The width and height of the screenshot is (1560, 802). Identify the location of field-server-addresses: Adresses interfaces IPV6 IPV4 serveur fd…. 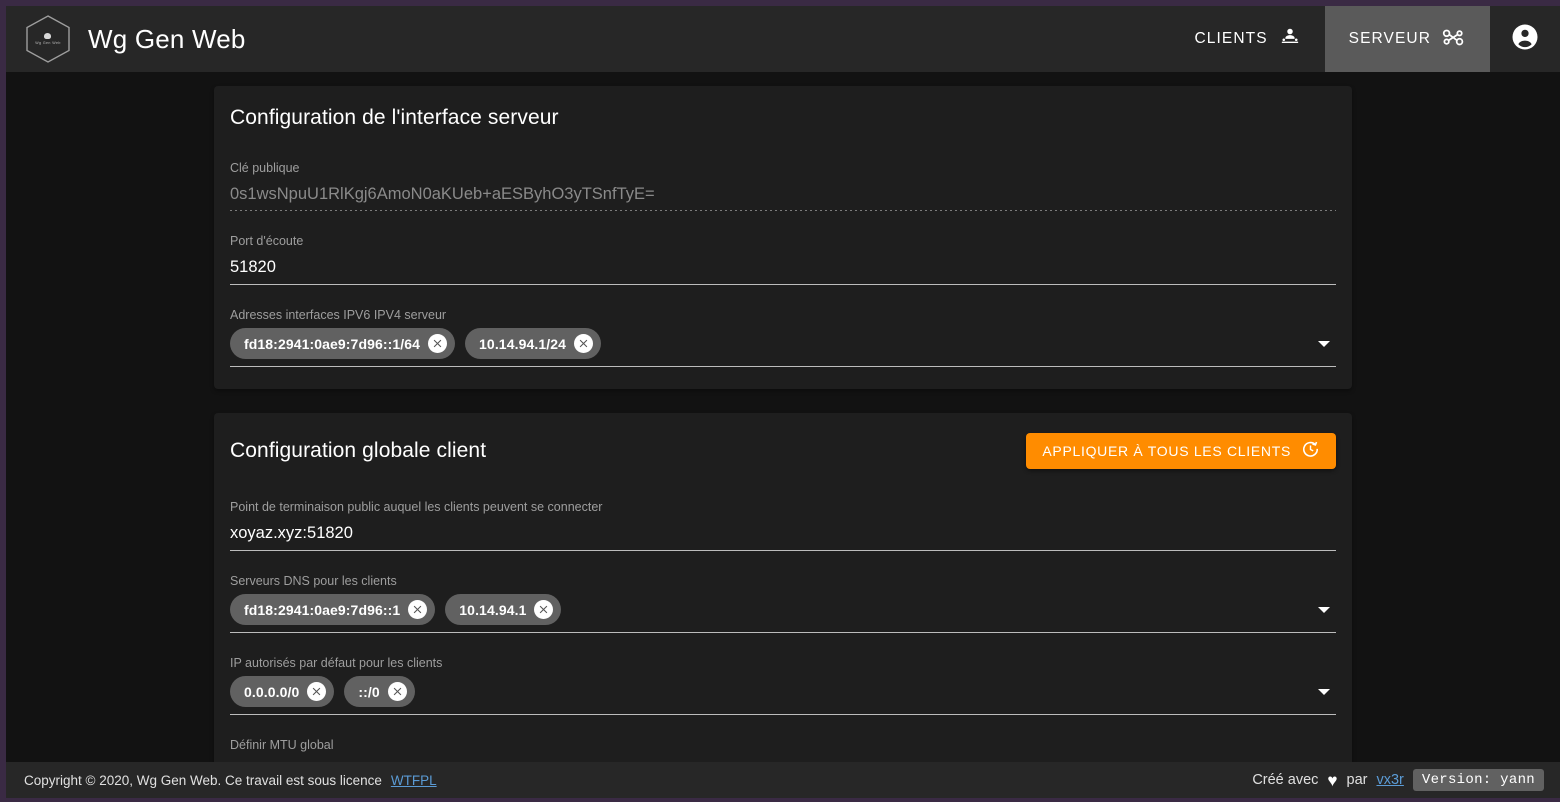
(783, 337).